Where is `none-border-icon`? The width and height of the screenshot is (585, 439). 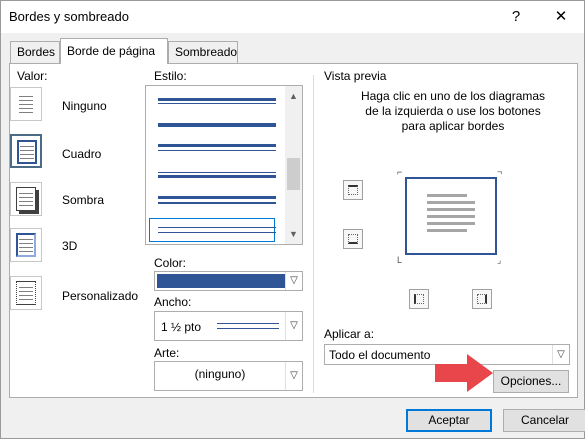 none-border-icon is located at coordinates (26, 104).